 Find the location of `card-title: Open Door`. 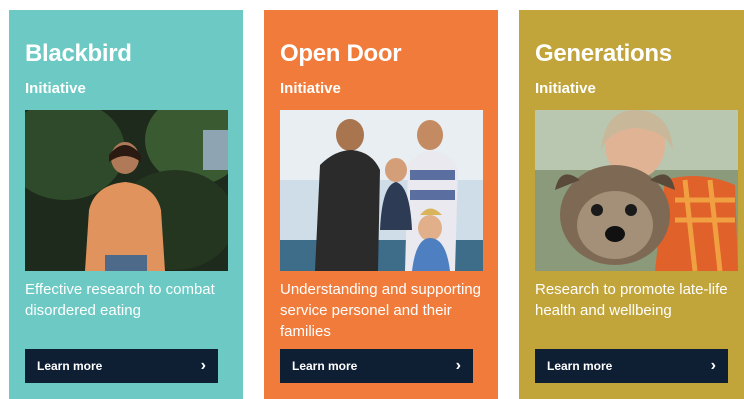

card-title: Open Door is located at coordinates (341, 53).